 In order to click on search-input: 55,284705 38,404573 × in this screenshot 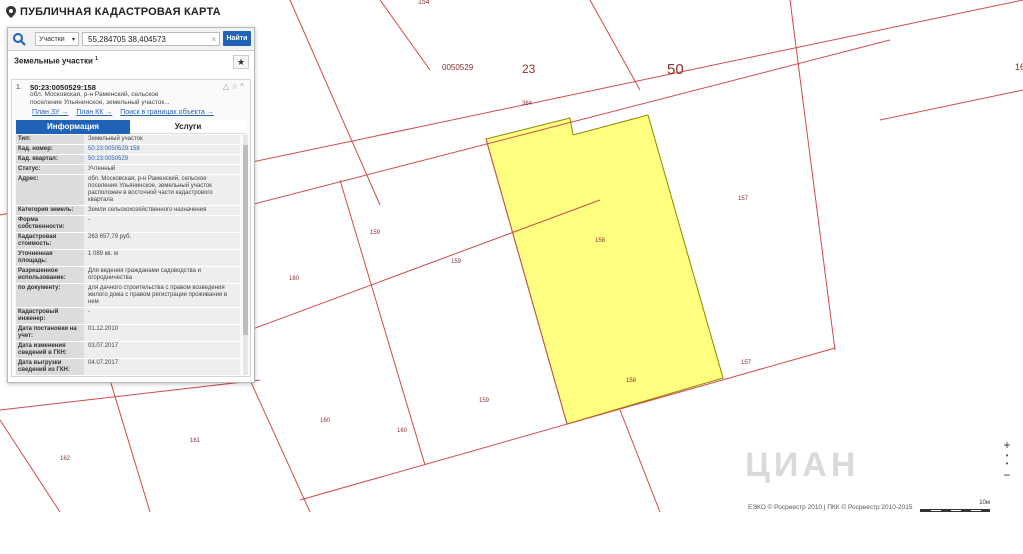, I will do `click(151, 39)`.